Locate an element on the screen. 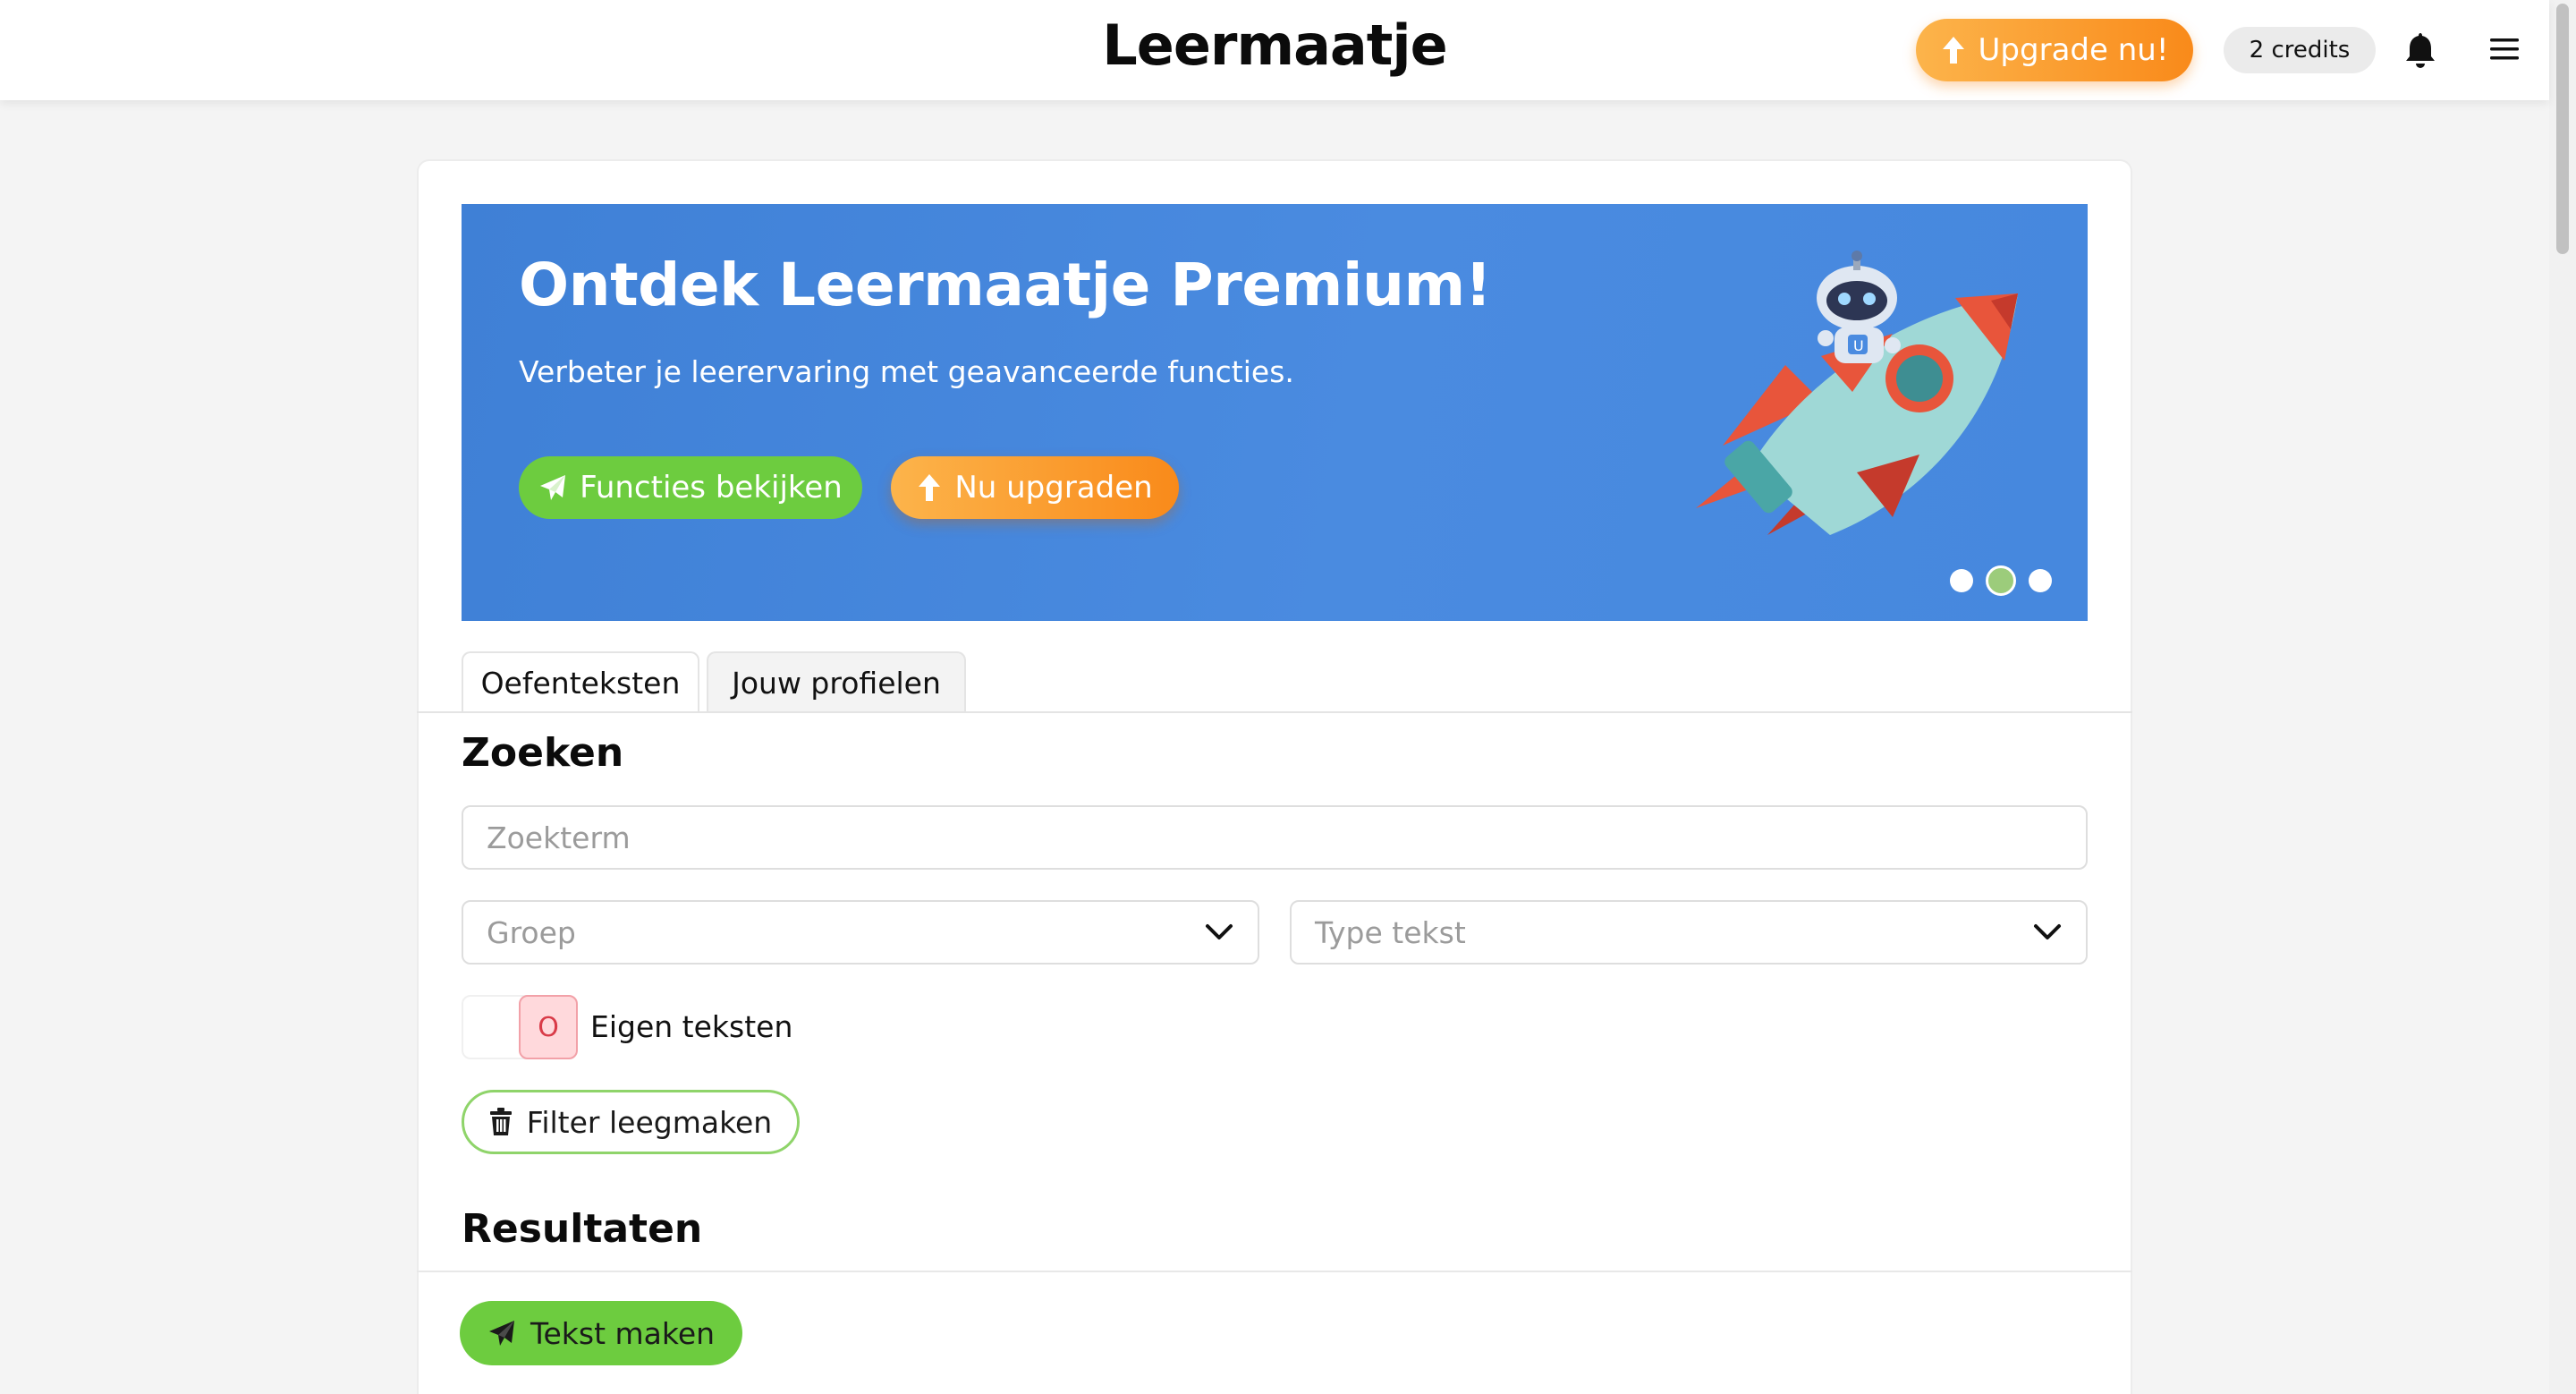 The height and width of the screenshot is (1394, 2576). credits-badge: 2 credits is located at coordinates (2300, 50).